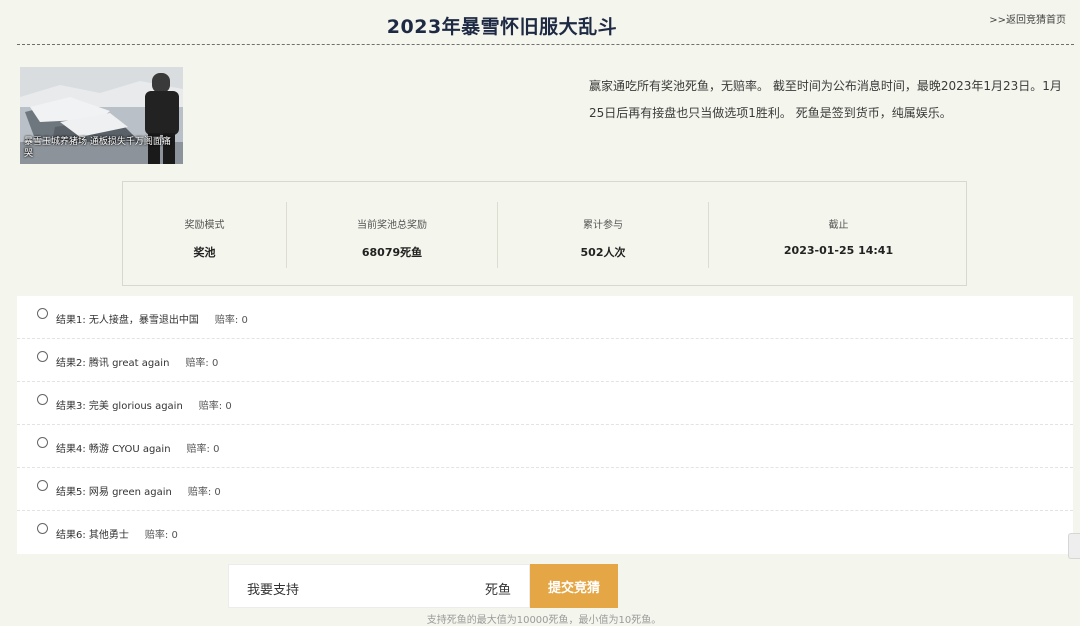 This screenshot has width=1080, height=626. What do you see at coordinates (392, 225) in the screenshot?
I see `stat-label: 当前奖池总奖励` at bounding box center [392, 225].